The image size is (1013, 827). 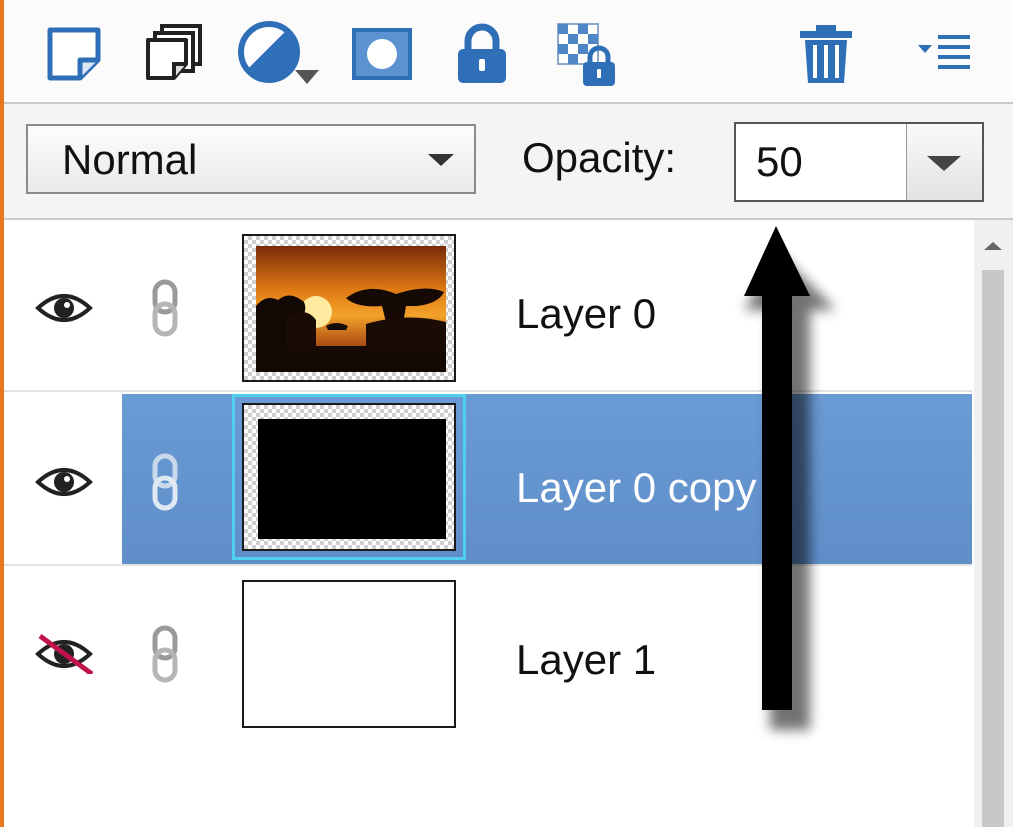 I want to click on lock-transparency-icon, so click(x=586, y=54).